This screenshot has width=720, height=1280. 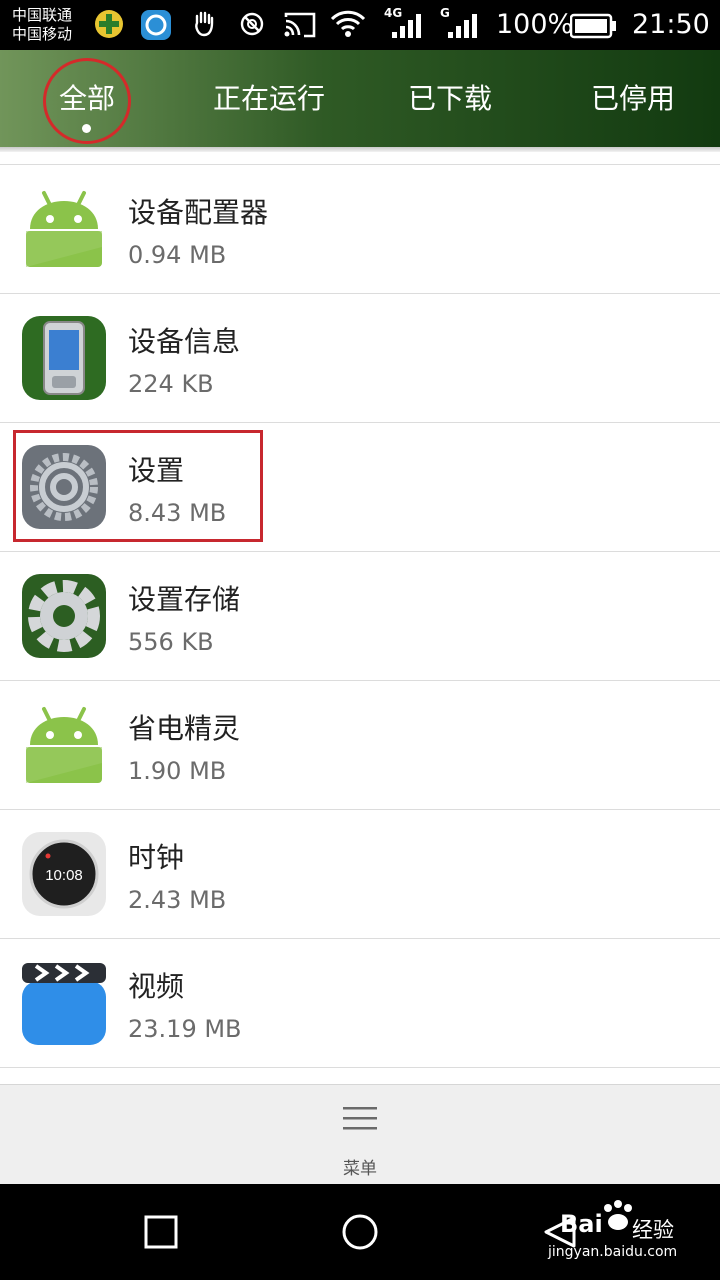 What do you see at coordinates (138, 486) in the screenshot?
I see `highlight-rect-annotation` at bounding box center [138, 486].